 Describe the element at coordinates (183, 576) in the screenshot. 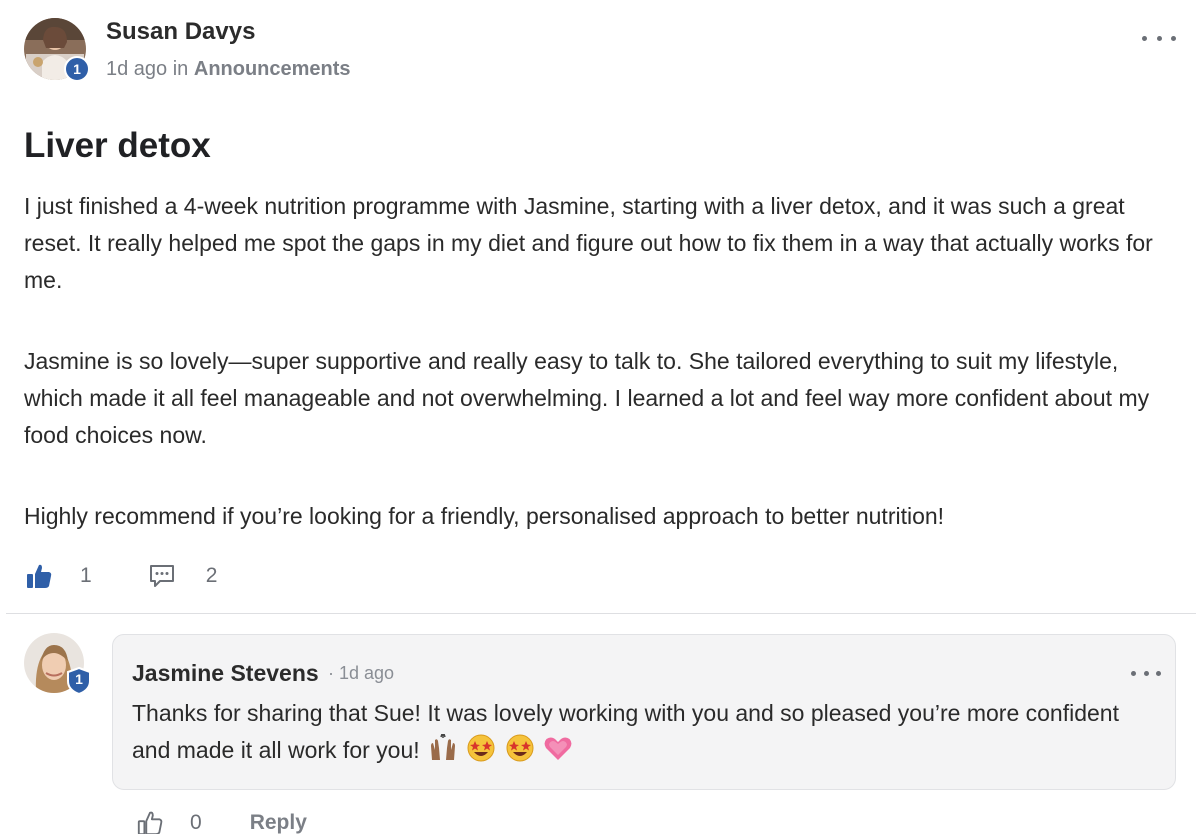

I see `comment-button: 2` at that location.